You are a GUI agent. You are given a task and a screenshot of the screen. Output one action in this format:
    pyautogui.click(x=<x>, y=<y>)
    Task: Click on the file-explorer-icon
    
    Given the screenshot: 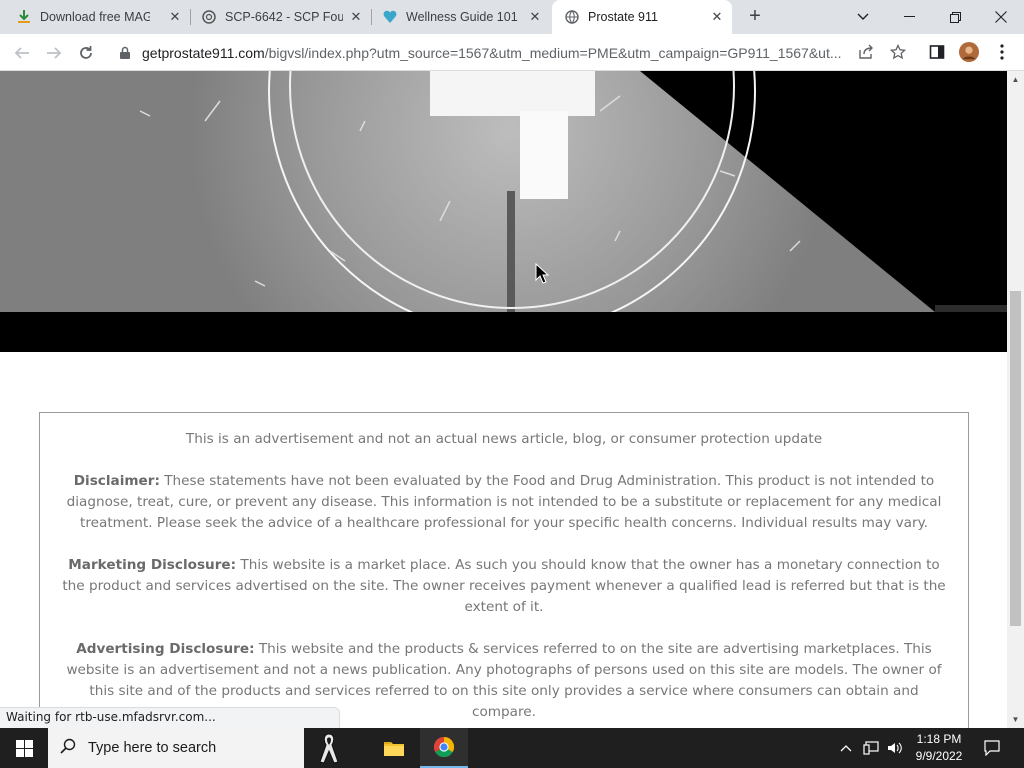 What is the action you would take?
    pyautogui.click(x=394, y=748)
    